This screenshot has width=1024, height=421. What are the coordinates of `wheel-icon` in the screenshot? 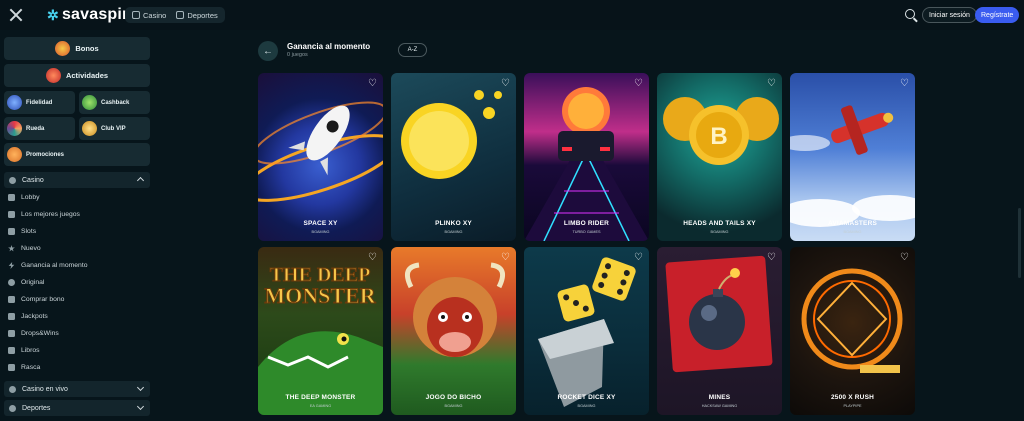 It's located at (14, 128).